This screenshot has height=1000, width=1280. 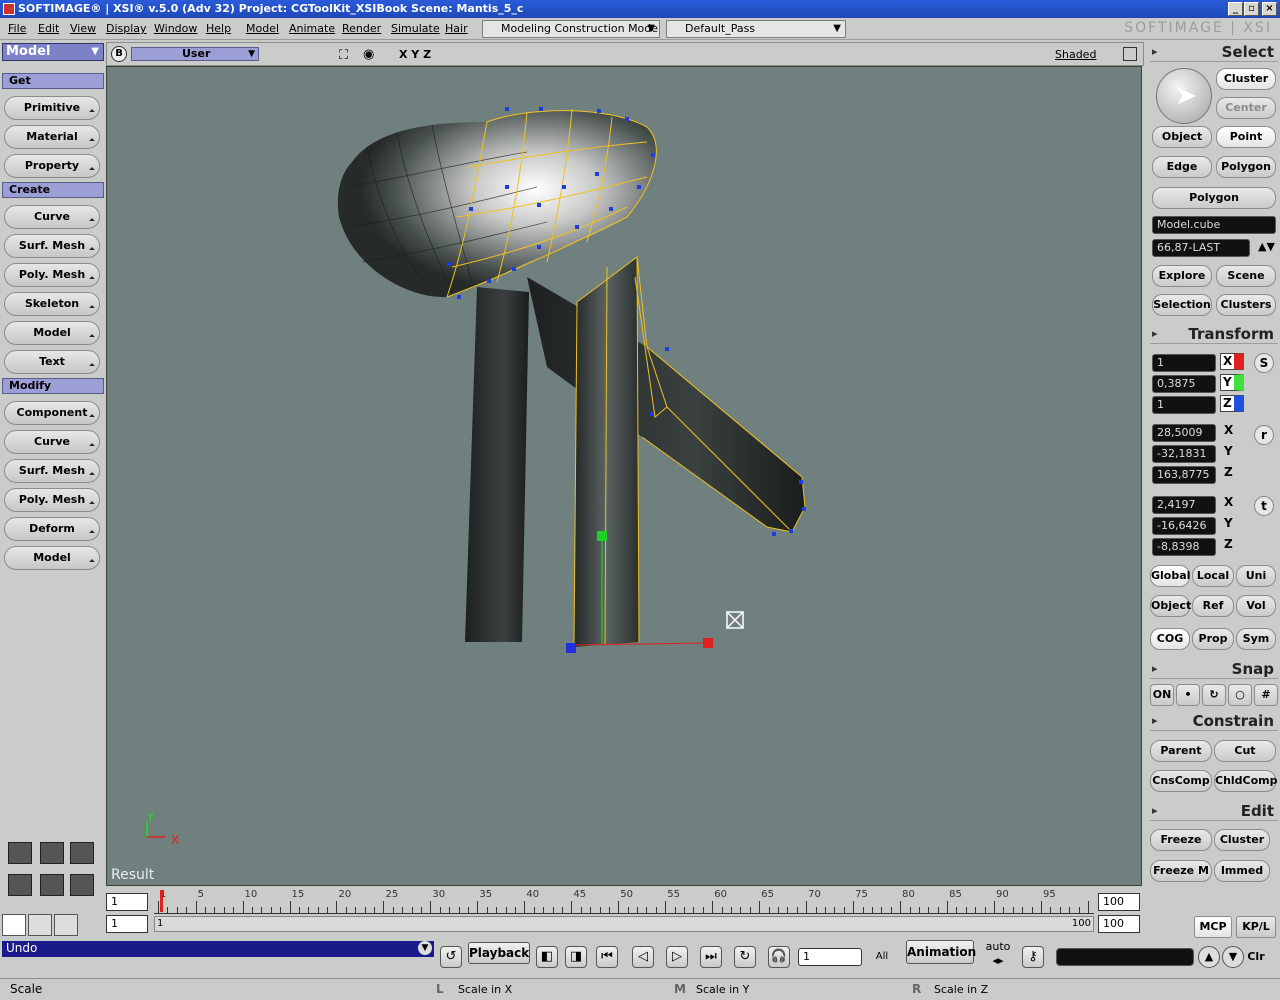 What do you see at coordinates (941, 952) in the screenshot?
I see `animation-menu-button: Animation` at bounding box center [941, 952].